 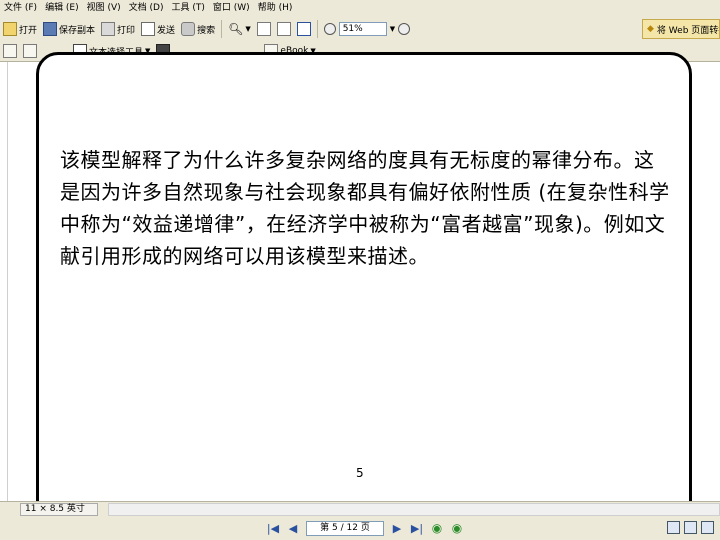 I want to click on magnifier-icon: 🔍︎, so click(x=236, y=29).